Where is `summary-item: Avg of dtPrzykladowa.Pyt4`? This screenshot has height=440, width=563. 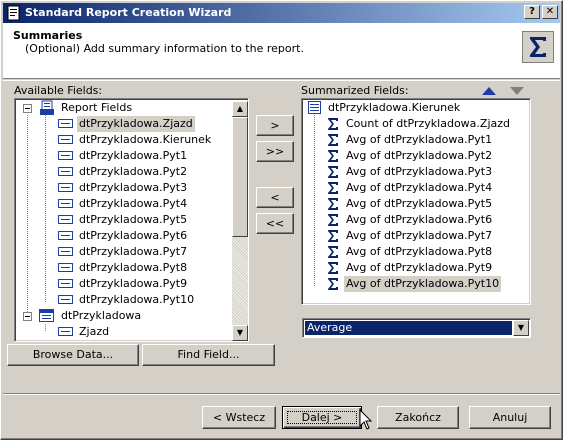 summary-item: Avg of dtPrzykladowa.Pyt4 is located at coordinates (415, 188).